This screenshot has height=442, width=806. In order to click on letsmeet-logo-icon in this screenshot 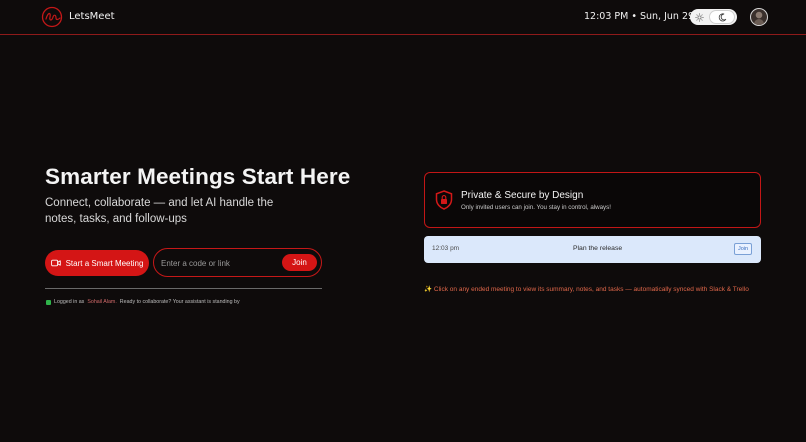, I will do `click(52, 17)`.